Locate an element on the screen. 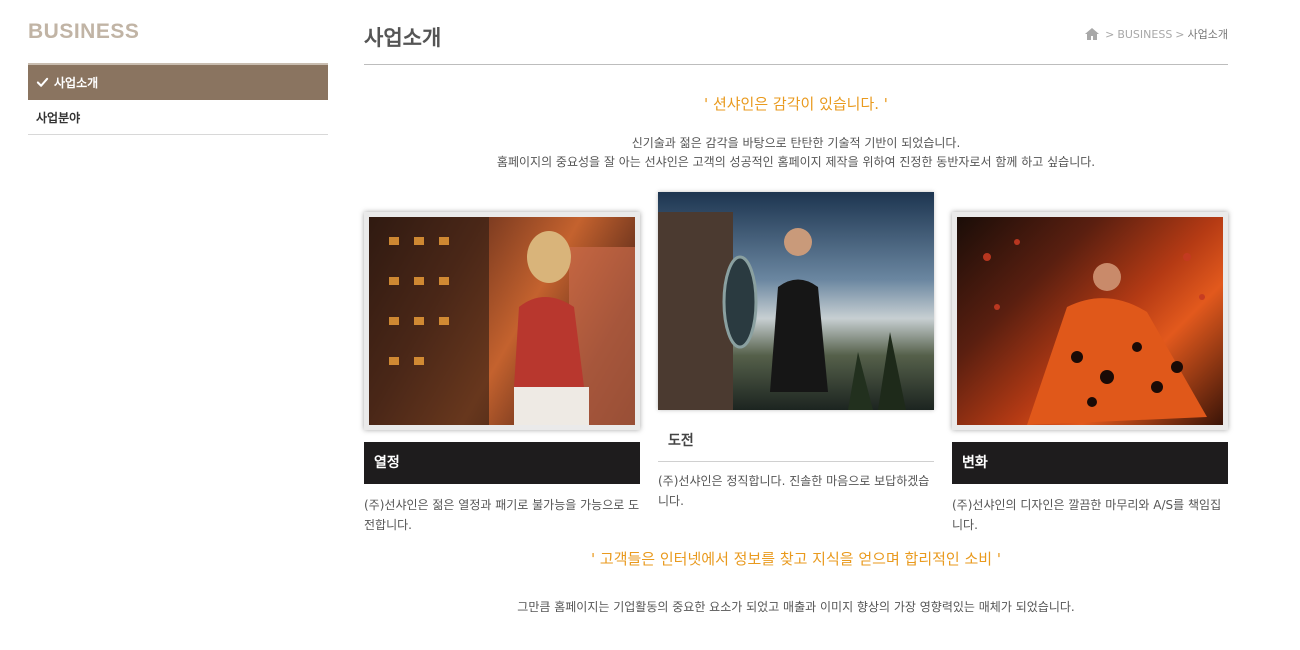 The width and height of the screenshot is (1300, 650). card-description: (주)선샤인은 정직합니다. 진솔한 마음으로 보답하겠습니다. is located at coordinates (794, 491).